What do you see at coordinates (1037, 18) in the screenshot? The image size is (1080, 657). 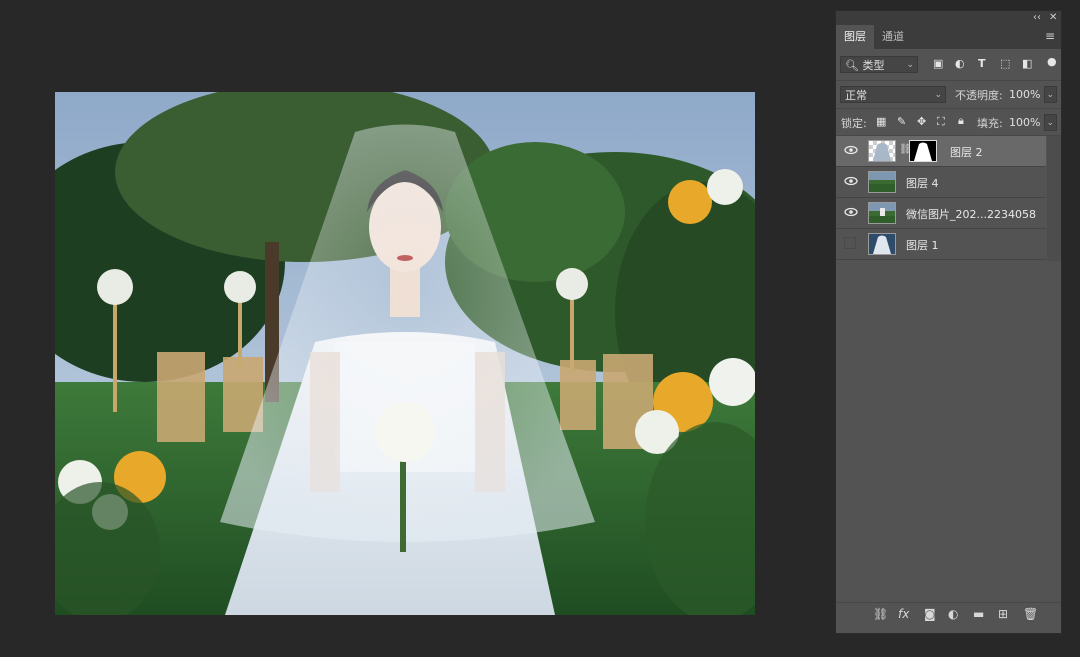 I see `collapse-icon: ‹‹` at bounding box center [1037, 18].